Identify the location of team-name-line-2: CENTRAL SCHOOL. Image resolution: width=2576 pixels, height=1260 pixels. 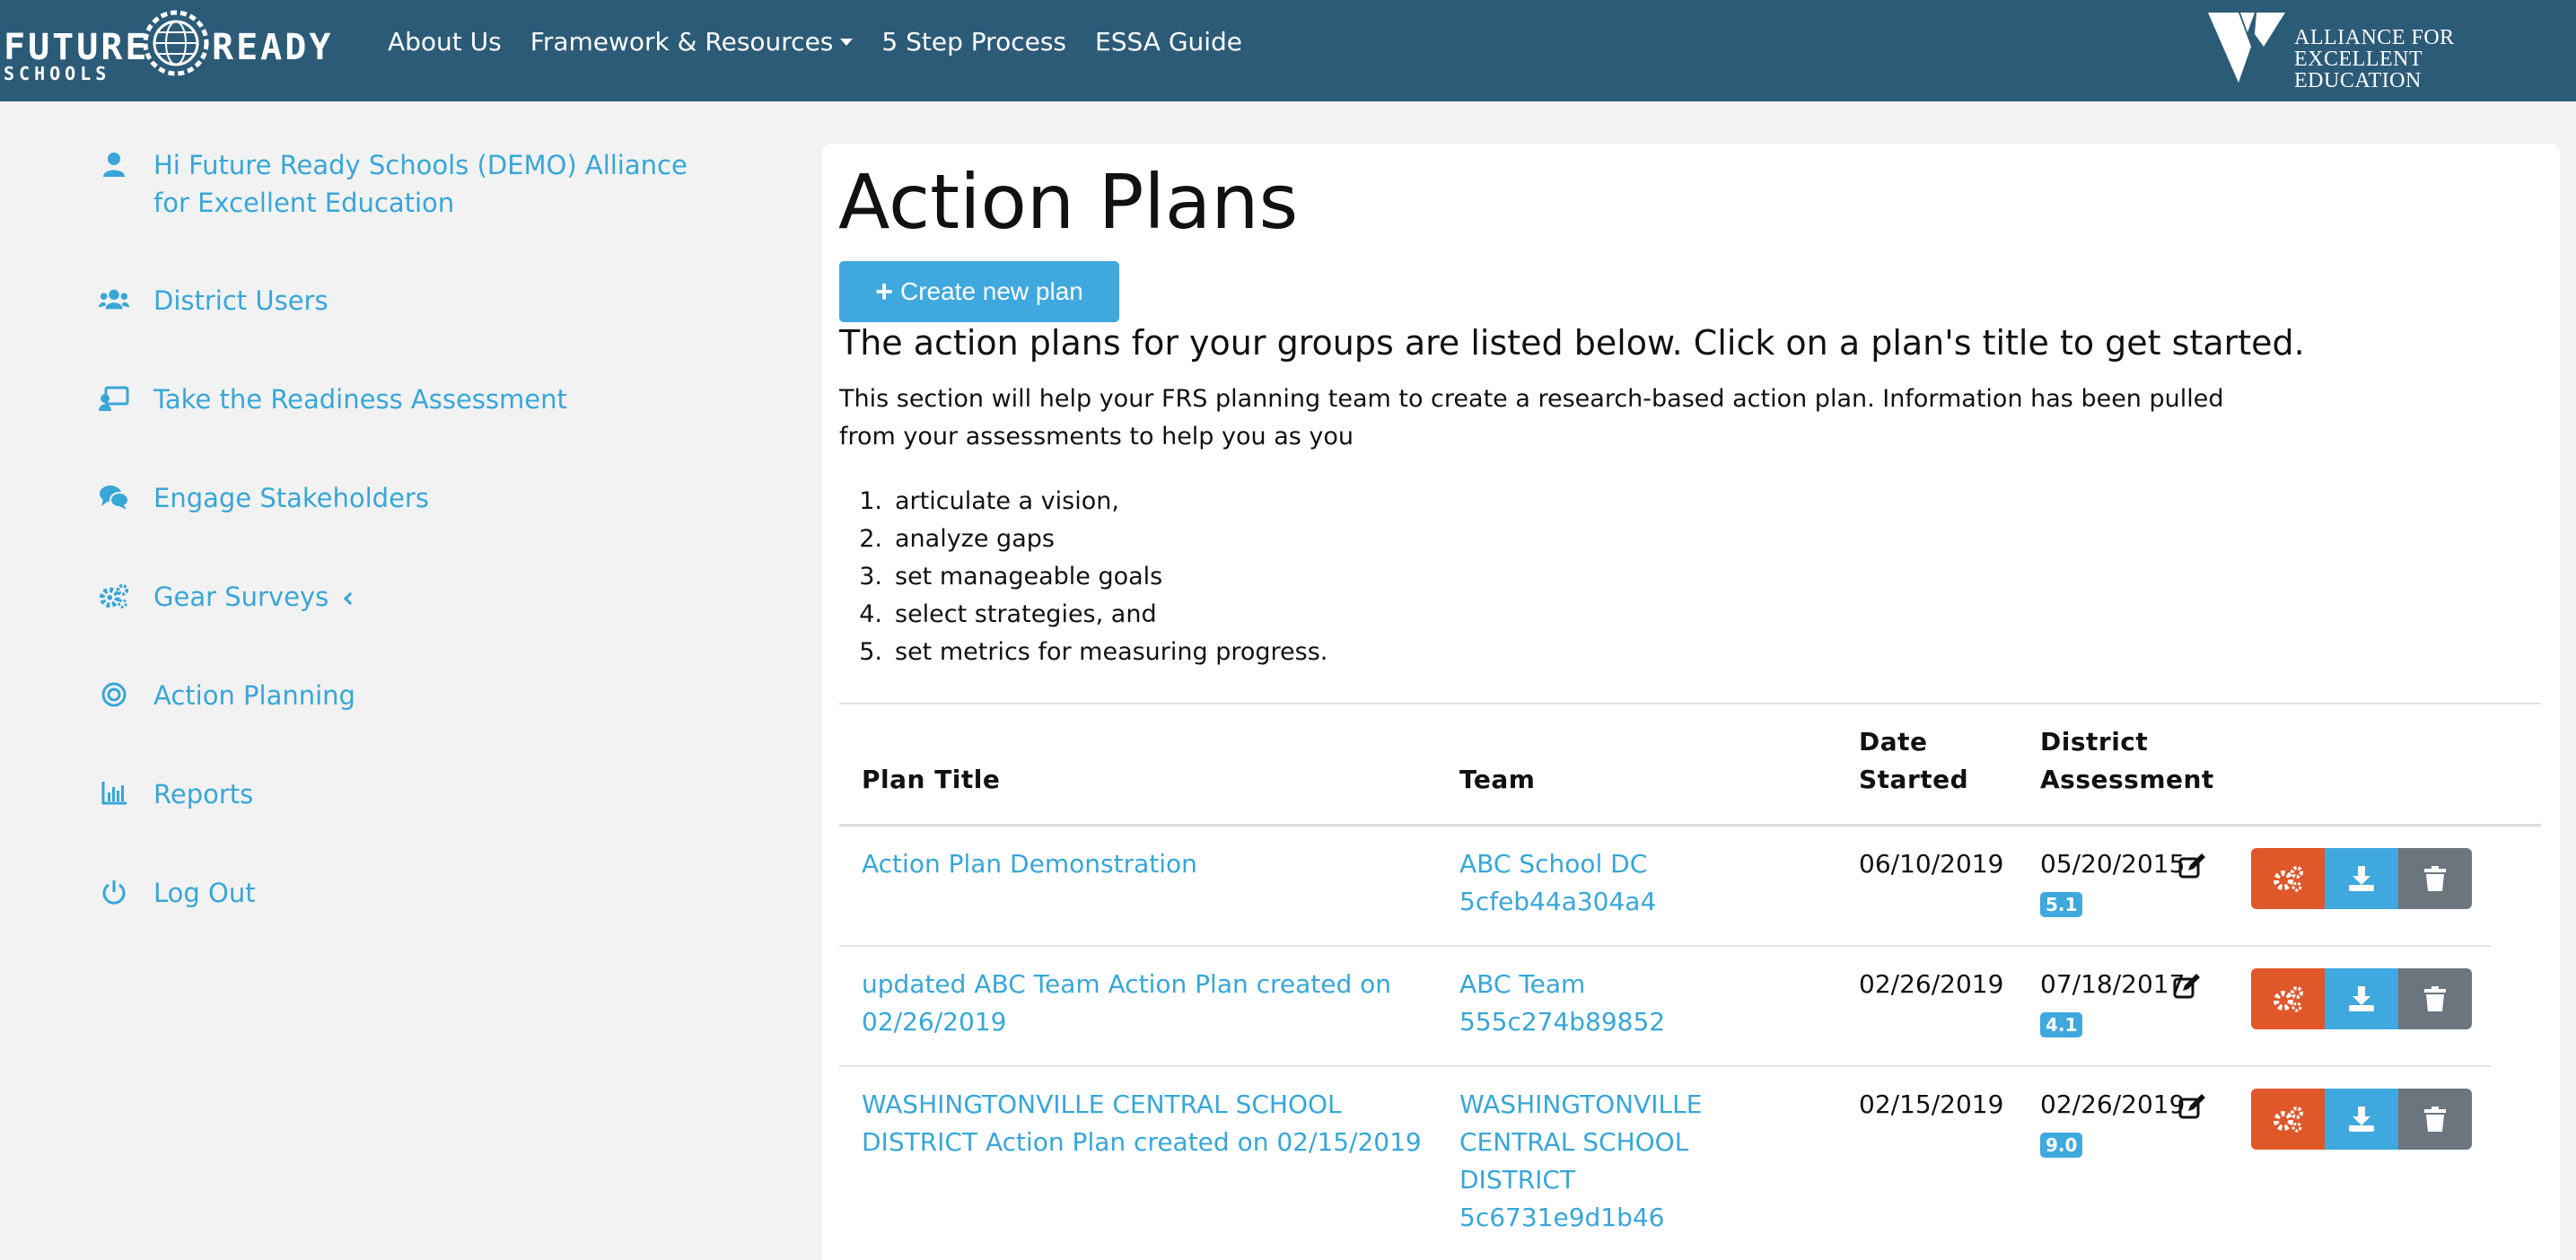
(1574, 1142).